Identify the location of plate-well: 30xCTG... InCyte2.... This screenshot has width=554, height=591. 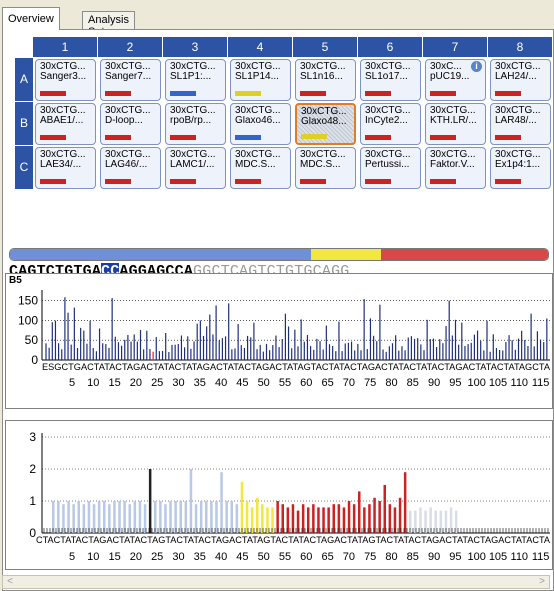
(390, 124).